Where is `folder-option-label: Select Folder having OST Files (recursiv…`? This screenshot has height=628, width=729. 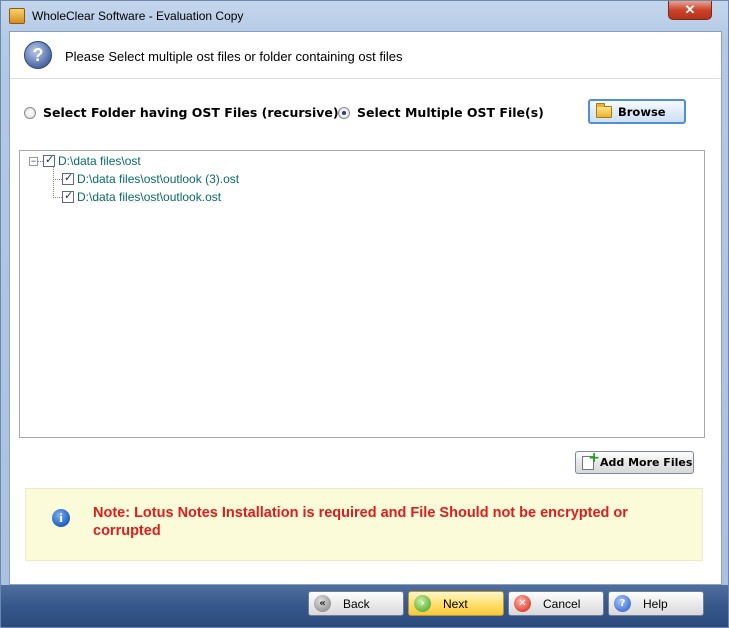 folder-option-label: Select Folder having OST Files (recursiv… is located at coordinates (191, 112).